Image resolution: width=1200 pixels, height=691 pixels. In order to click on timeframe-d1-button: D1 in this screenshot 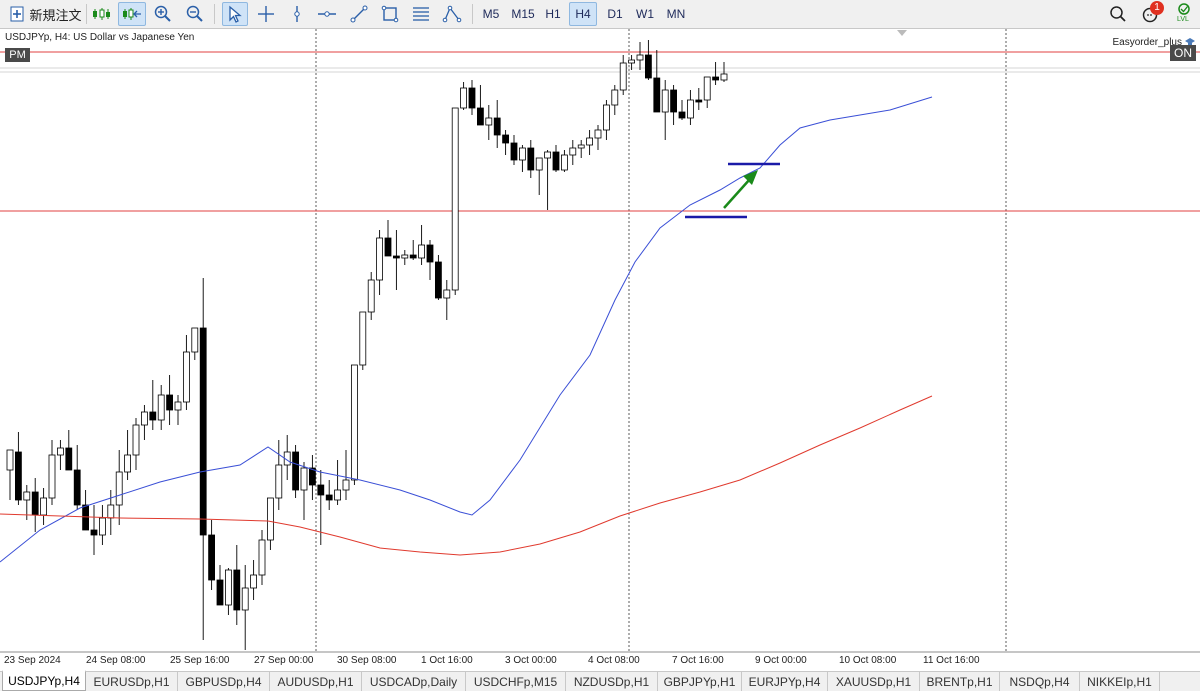, I will do `click(615, 14)`.